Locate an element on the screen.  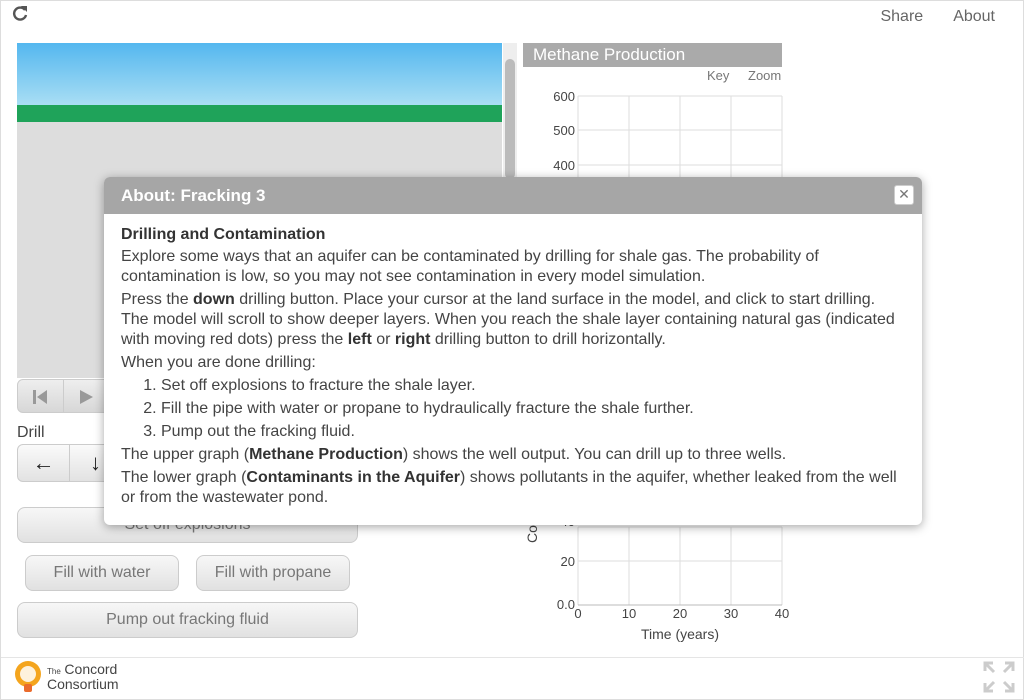
upper-plot-grid is located at coordinates (680, 138).